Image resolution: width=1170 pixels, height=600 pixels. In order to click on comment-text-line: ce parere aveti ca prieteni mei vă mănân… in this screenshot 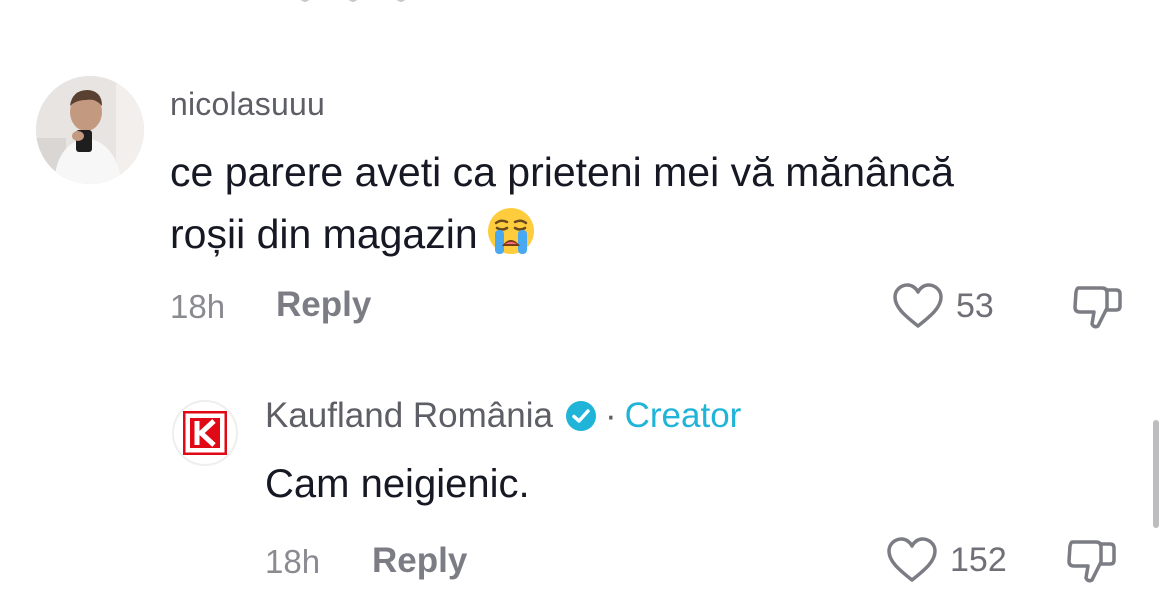, I will do `click(562, 172)`.